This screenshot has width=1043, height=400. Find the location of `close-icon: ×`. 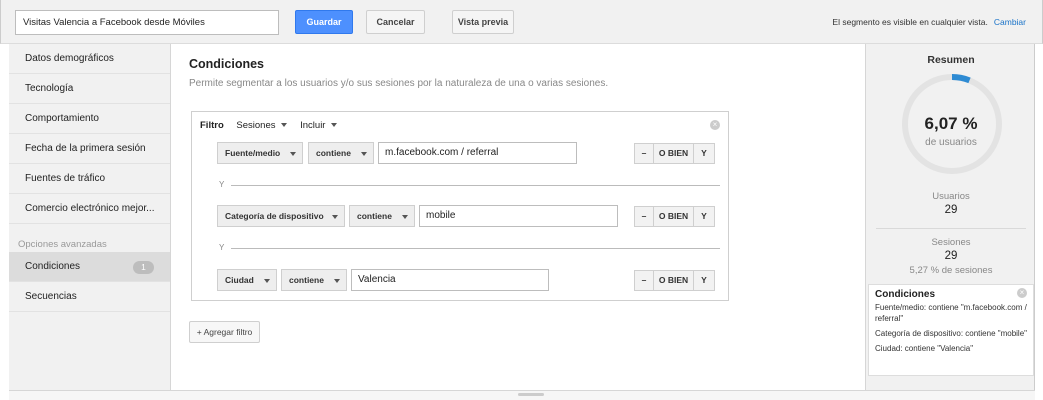

close-icon: × is located at coordinates (1022, 293).